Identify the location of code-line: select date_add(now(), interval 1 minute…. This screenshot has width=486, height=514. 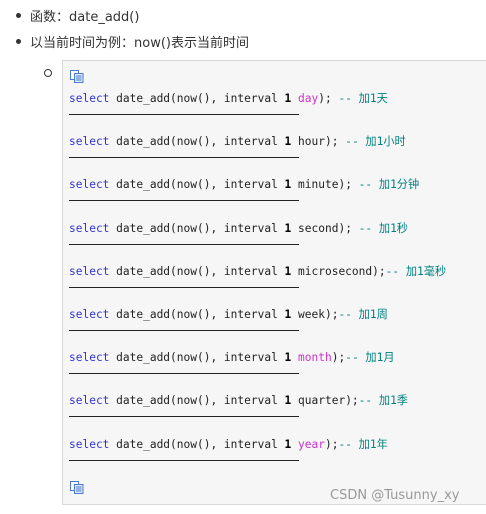
(244, 185).